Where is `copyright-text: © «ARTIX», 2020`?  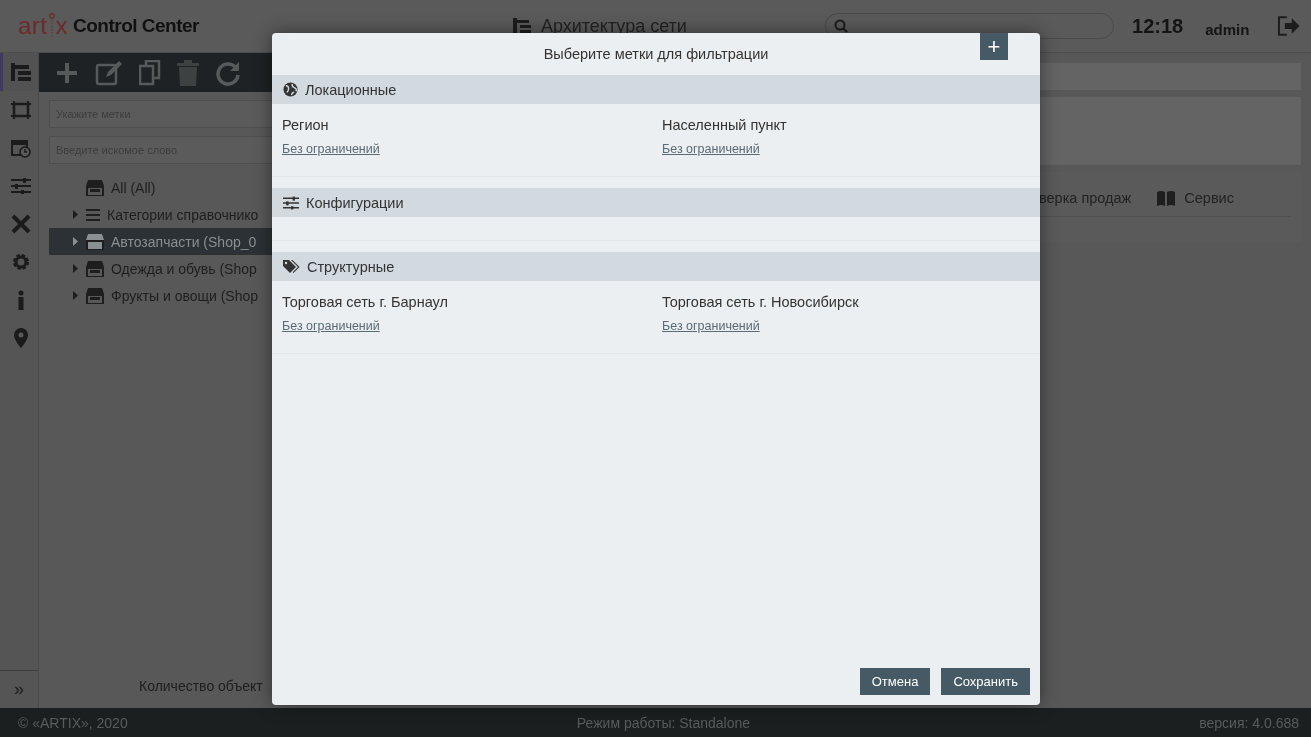
copyright-text: © «ARTIX», 2020 is located at coordinates (73, 722).